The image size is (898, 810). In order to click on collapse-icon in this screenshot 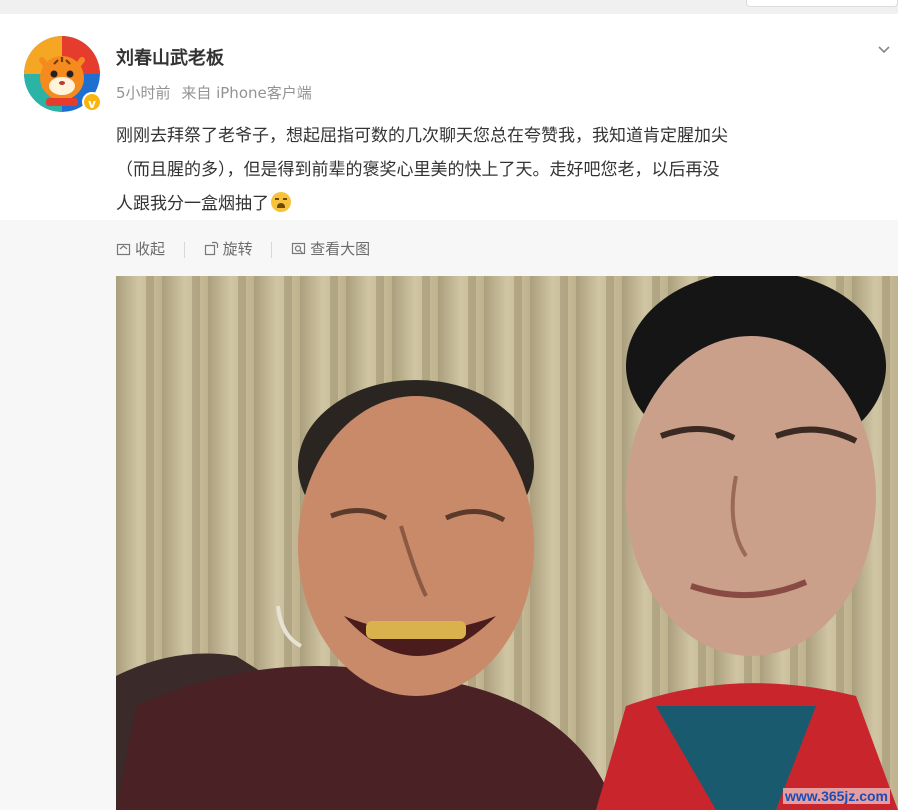, I will do `click(123, 249)`.